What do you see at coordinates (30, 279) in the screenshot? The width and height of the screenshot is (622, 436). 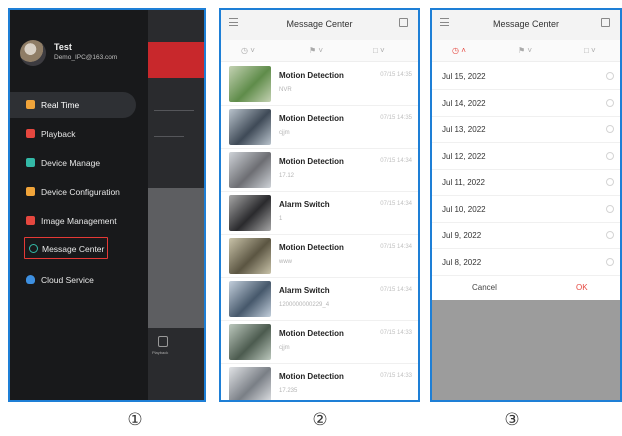 I see `cloud-icon` at bounding box center [30, 279].